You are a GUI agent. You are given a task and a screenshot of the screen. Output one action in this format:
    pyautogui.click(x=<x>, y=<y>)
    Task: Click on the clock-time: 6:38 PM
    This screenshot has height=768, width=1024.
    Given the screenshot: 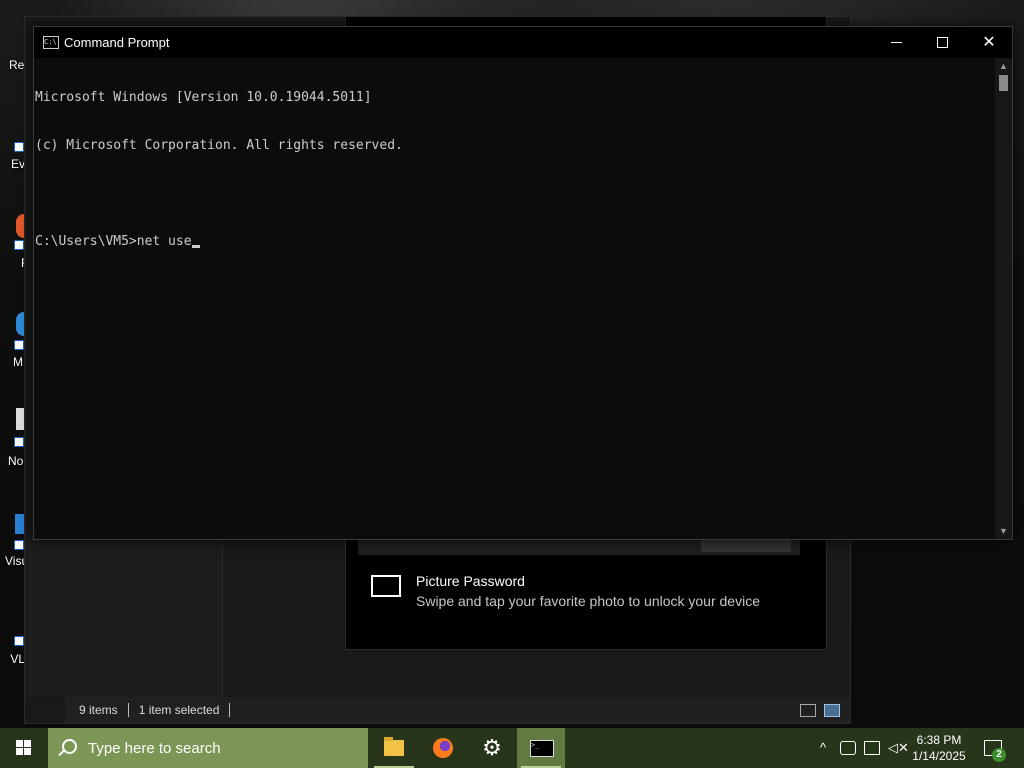 What is the action you would take?
    pyautogui.click(x=939, y=740)
    